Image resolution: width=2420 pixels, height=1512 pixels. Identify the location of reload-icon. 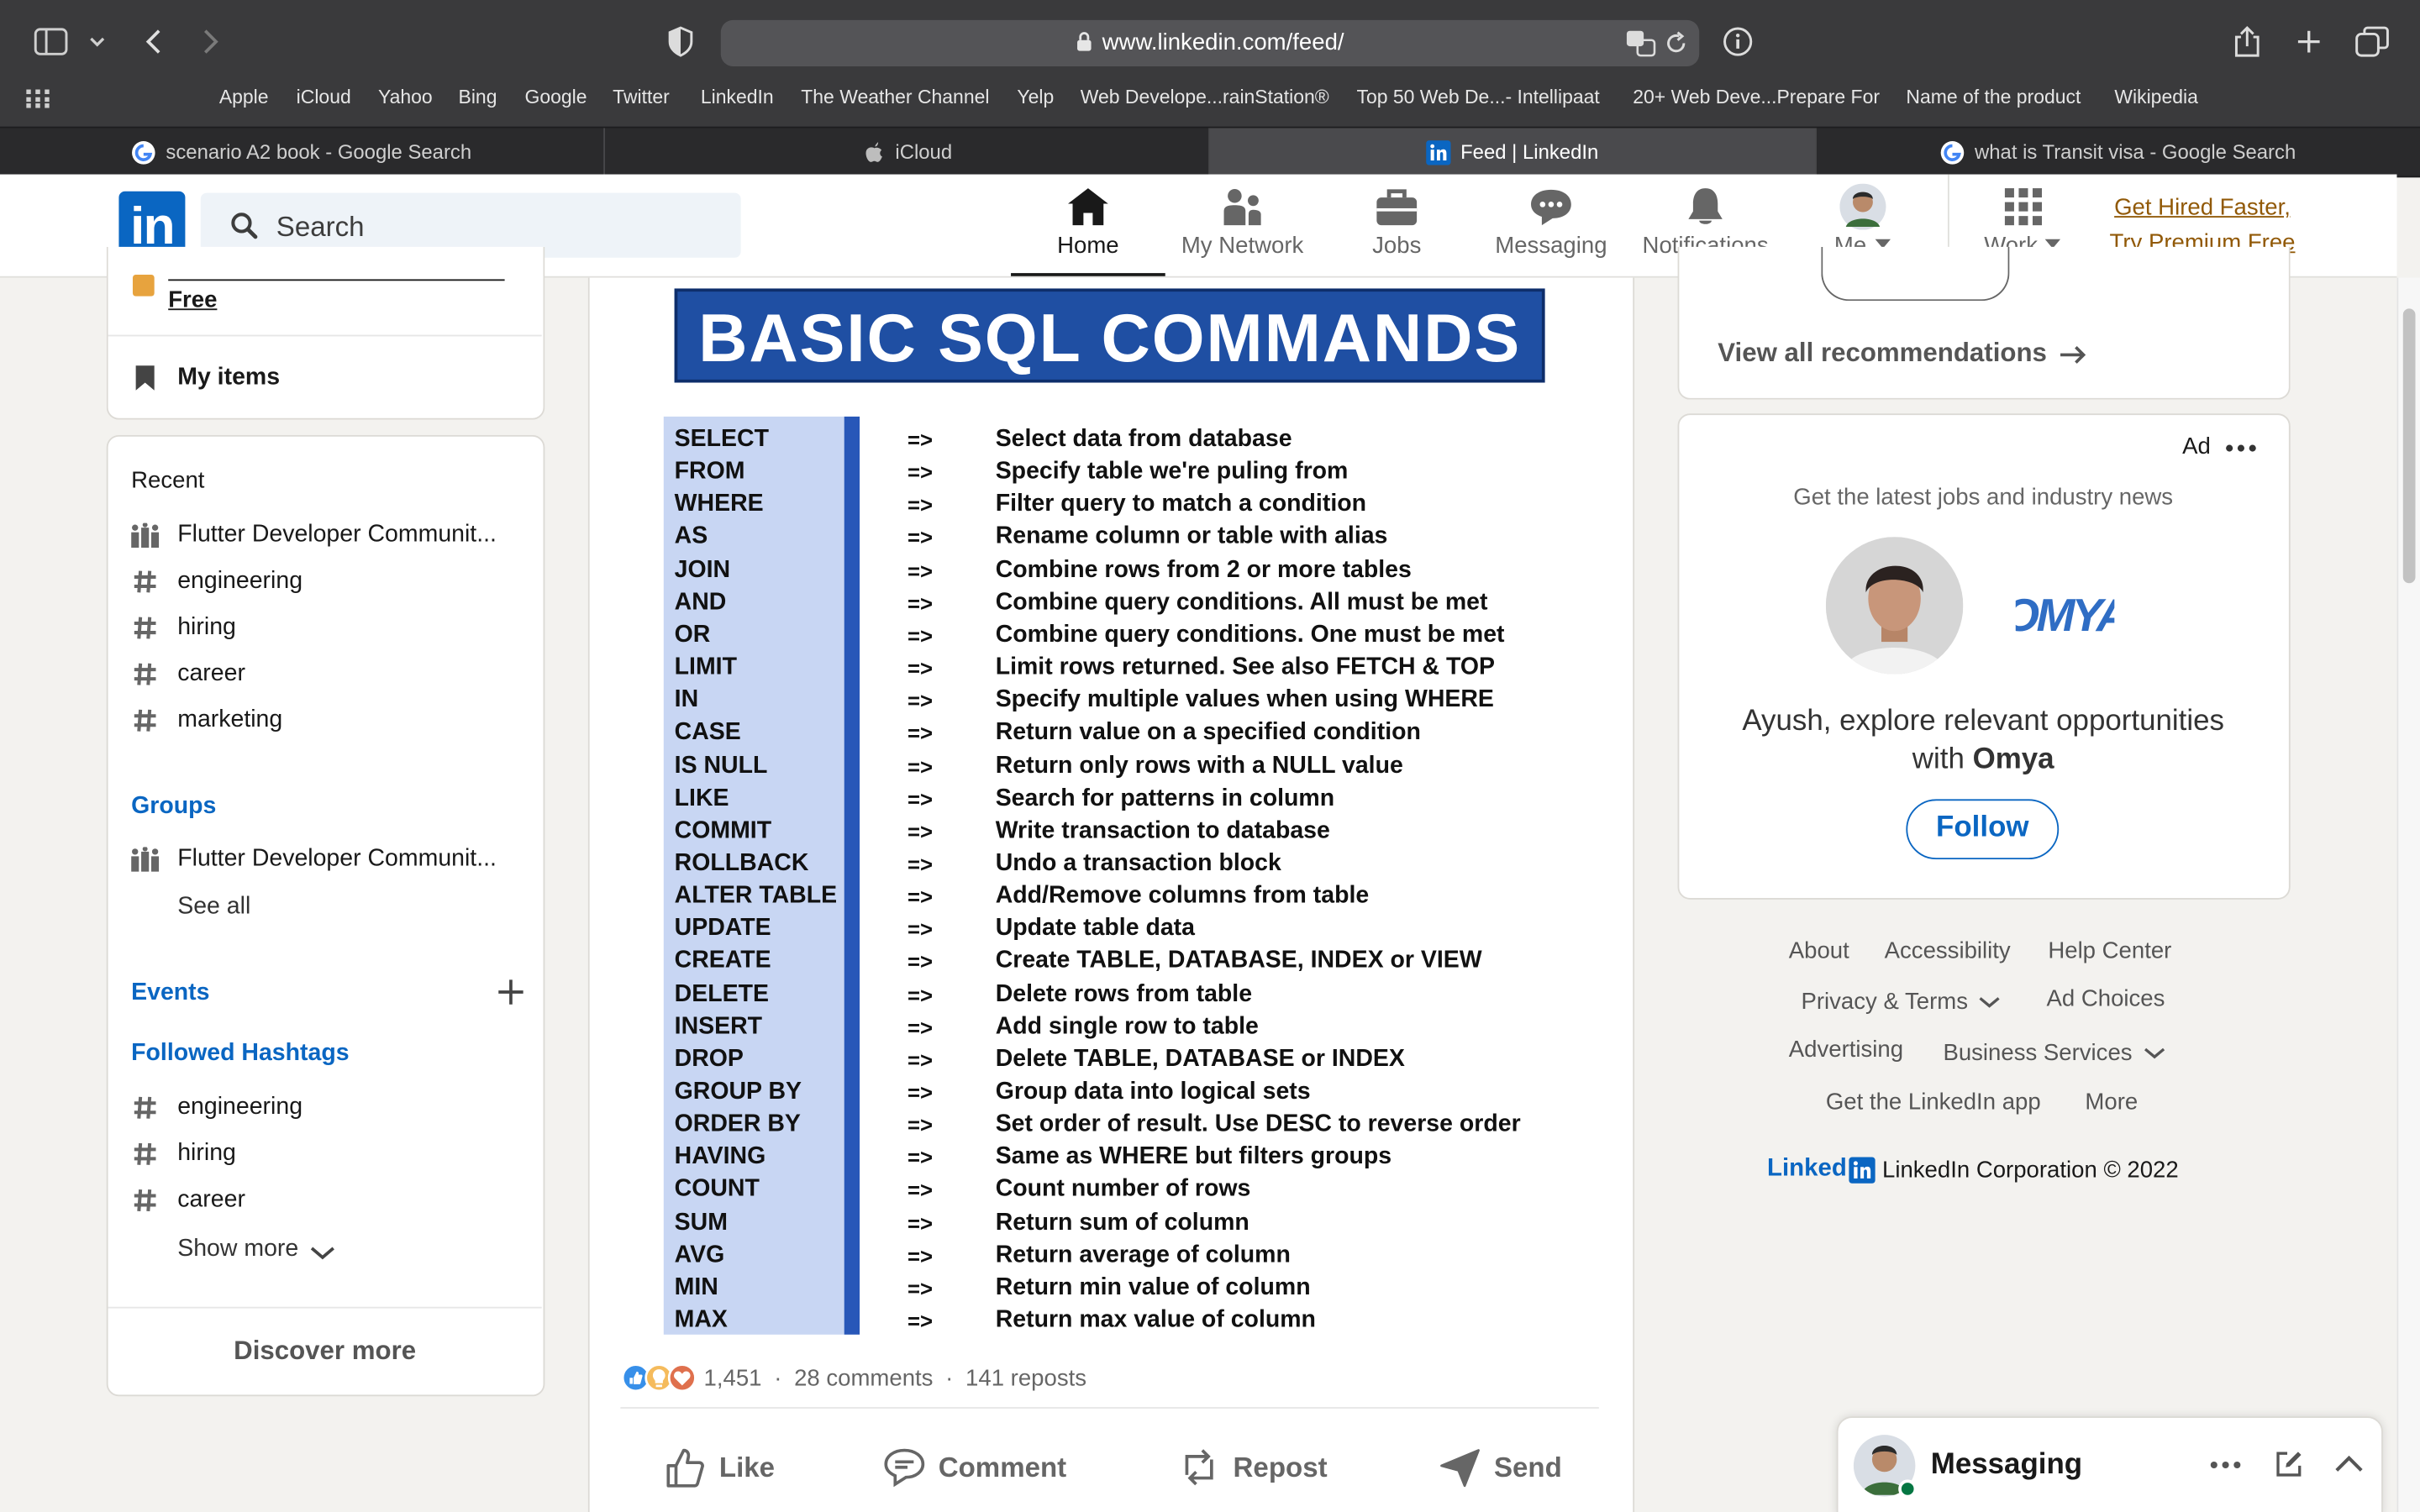
(1677, 43).